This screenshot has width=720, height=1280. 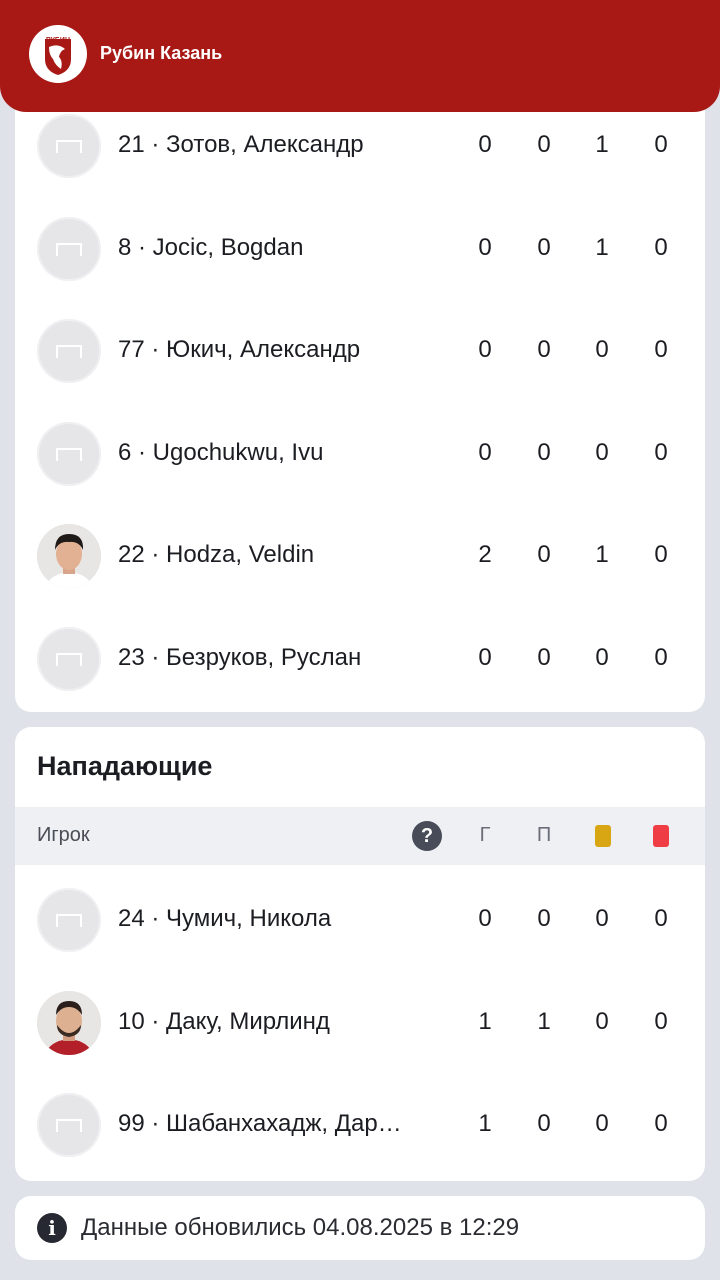 What do you see at coordinates (224, 1021) in the screenshot?
I see `player-name: 10 · Даку, Мирлинд` at bounding box center [224, 1021].